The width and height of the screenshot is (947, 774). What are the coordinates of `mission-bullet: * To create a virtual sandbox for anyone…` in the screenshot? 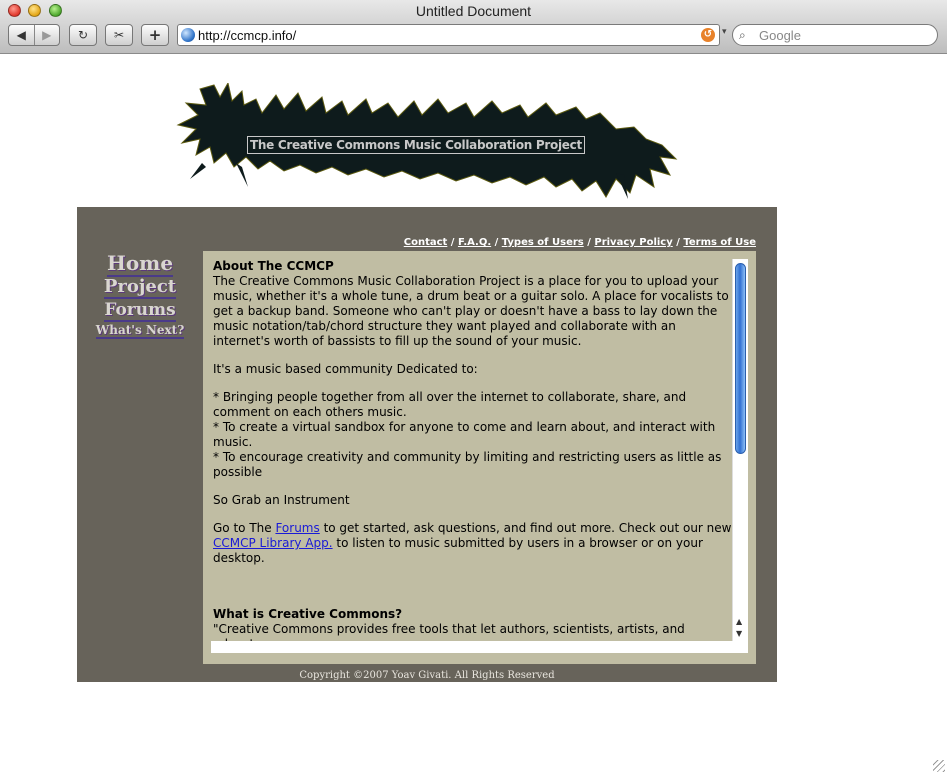 It's located at (464, 434).